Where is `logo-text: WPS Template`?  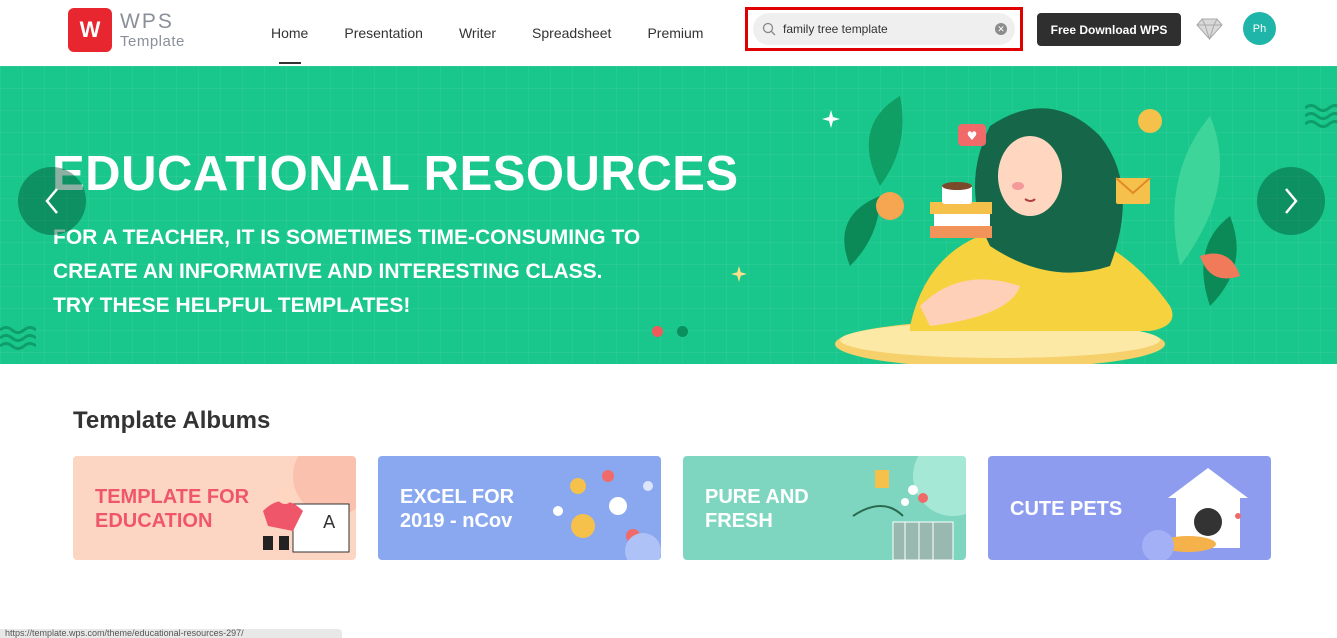 logo-text: WPS Template is located at coordinates (152, 30).